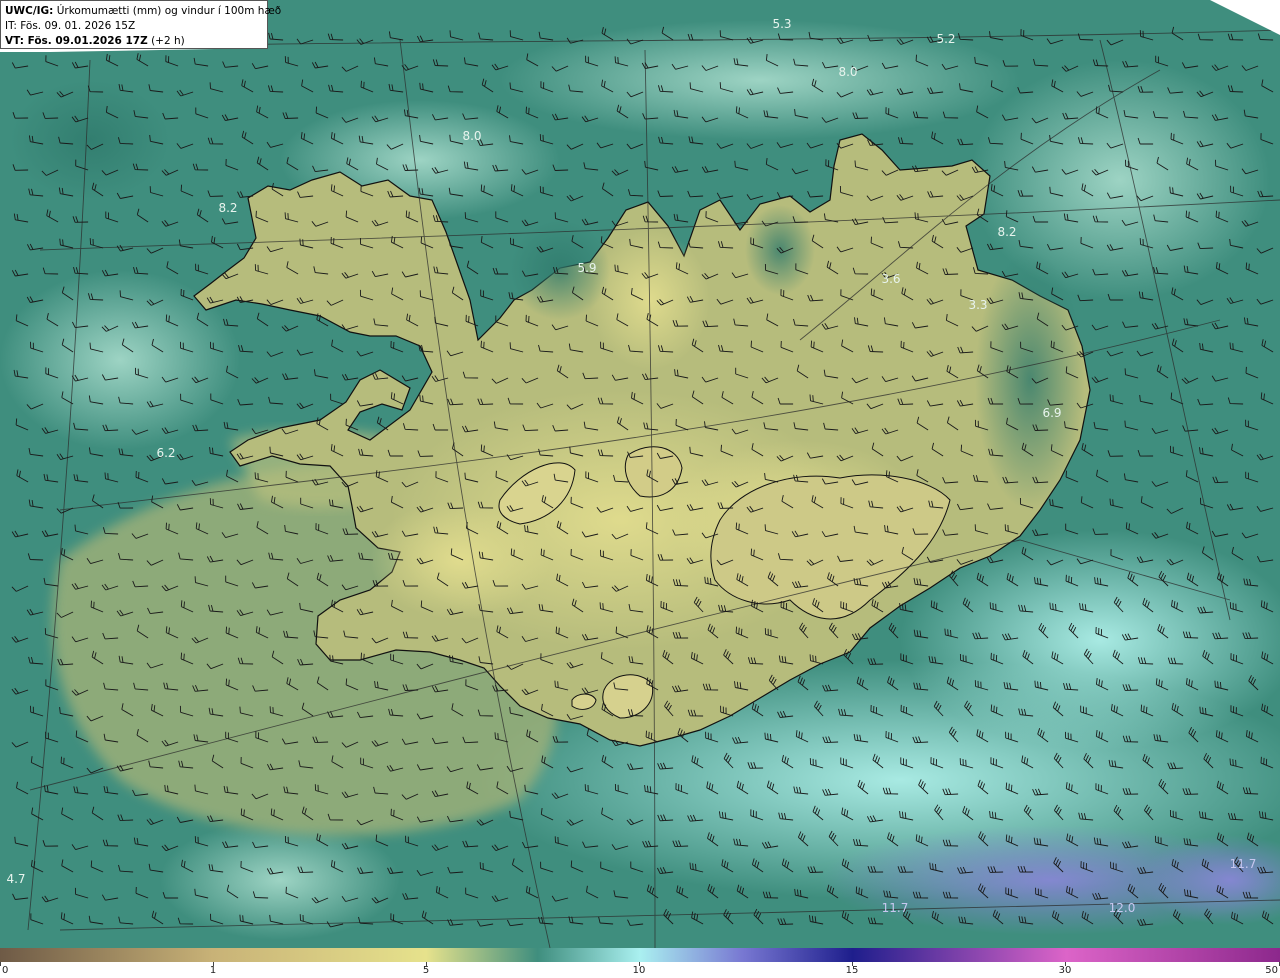 The image size is (1280, 978). What do you see at coordinates (639, 970) in the screenshot?
I see `colorbar-tick-label: 10` at bounding box center [639, 970].